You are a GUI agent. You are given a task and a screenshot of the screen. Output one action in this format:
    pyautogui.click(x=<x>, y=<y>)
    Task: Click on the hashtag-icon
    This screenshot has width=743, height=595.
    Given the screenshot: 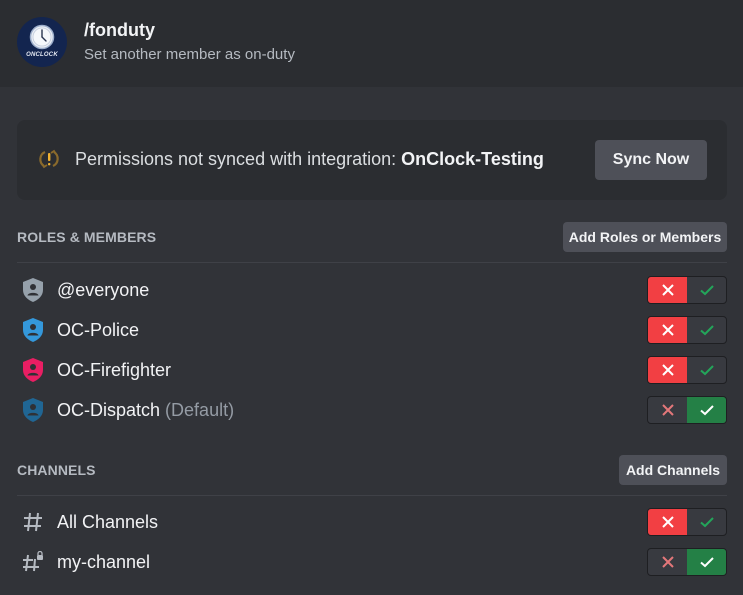 What is the action you would take?
    pyautogui.click(x=33, y=522)
    